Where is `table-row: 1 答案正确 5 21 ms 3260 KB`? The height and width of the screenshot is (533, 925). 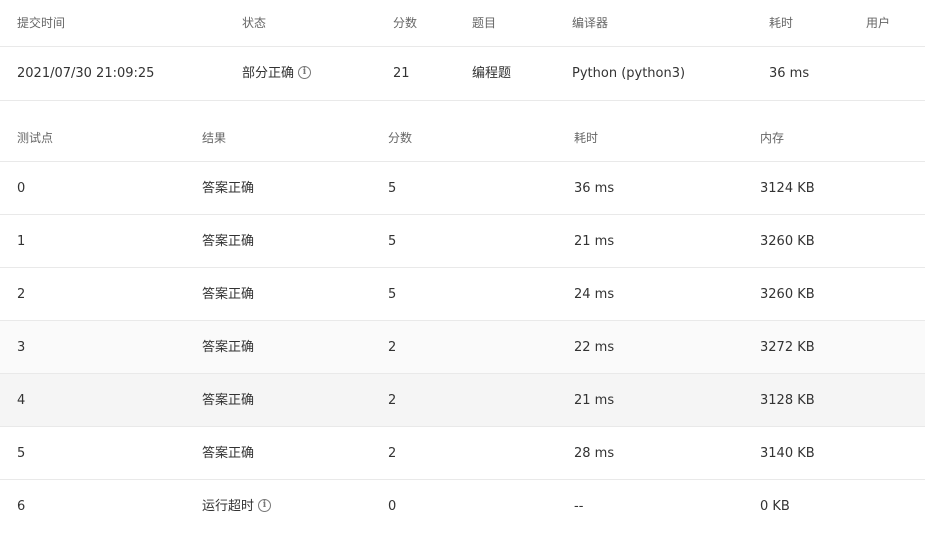 table-row: 1 答案正确 5 21 ms 3260 KB is located at coordinates (462, 241).